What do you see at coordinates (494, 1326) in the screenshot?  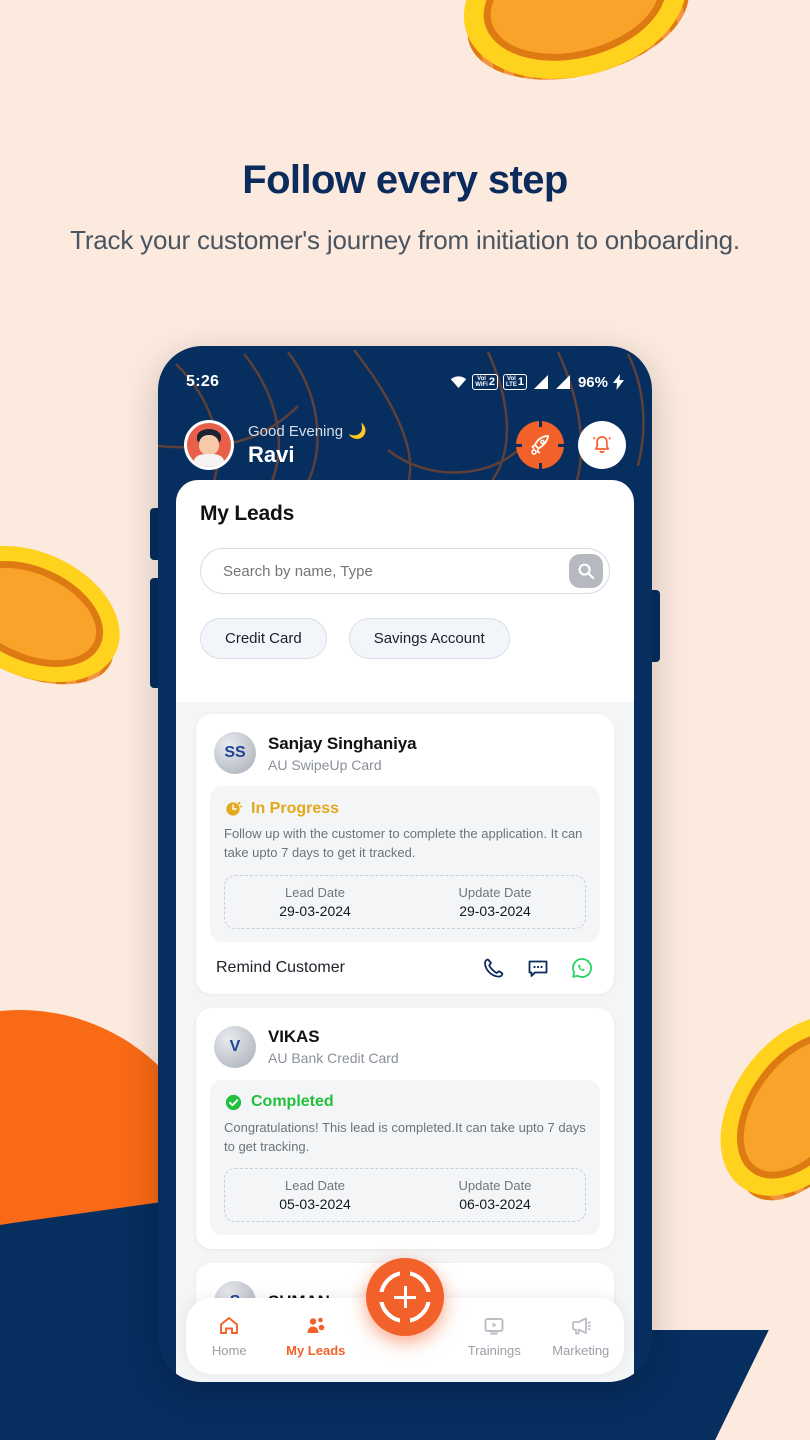 I see `video-play-icon` at bounding box center [494, 1326].